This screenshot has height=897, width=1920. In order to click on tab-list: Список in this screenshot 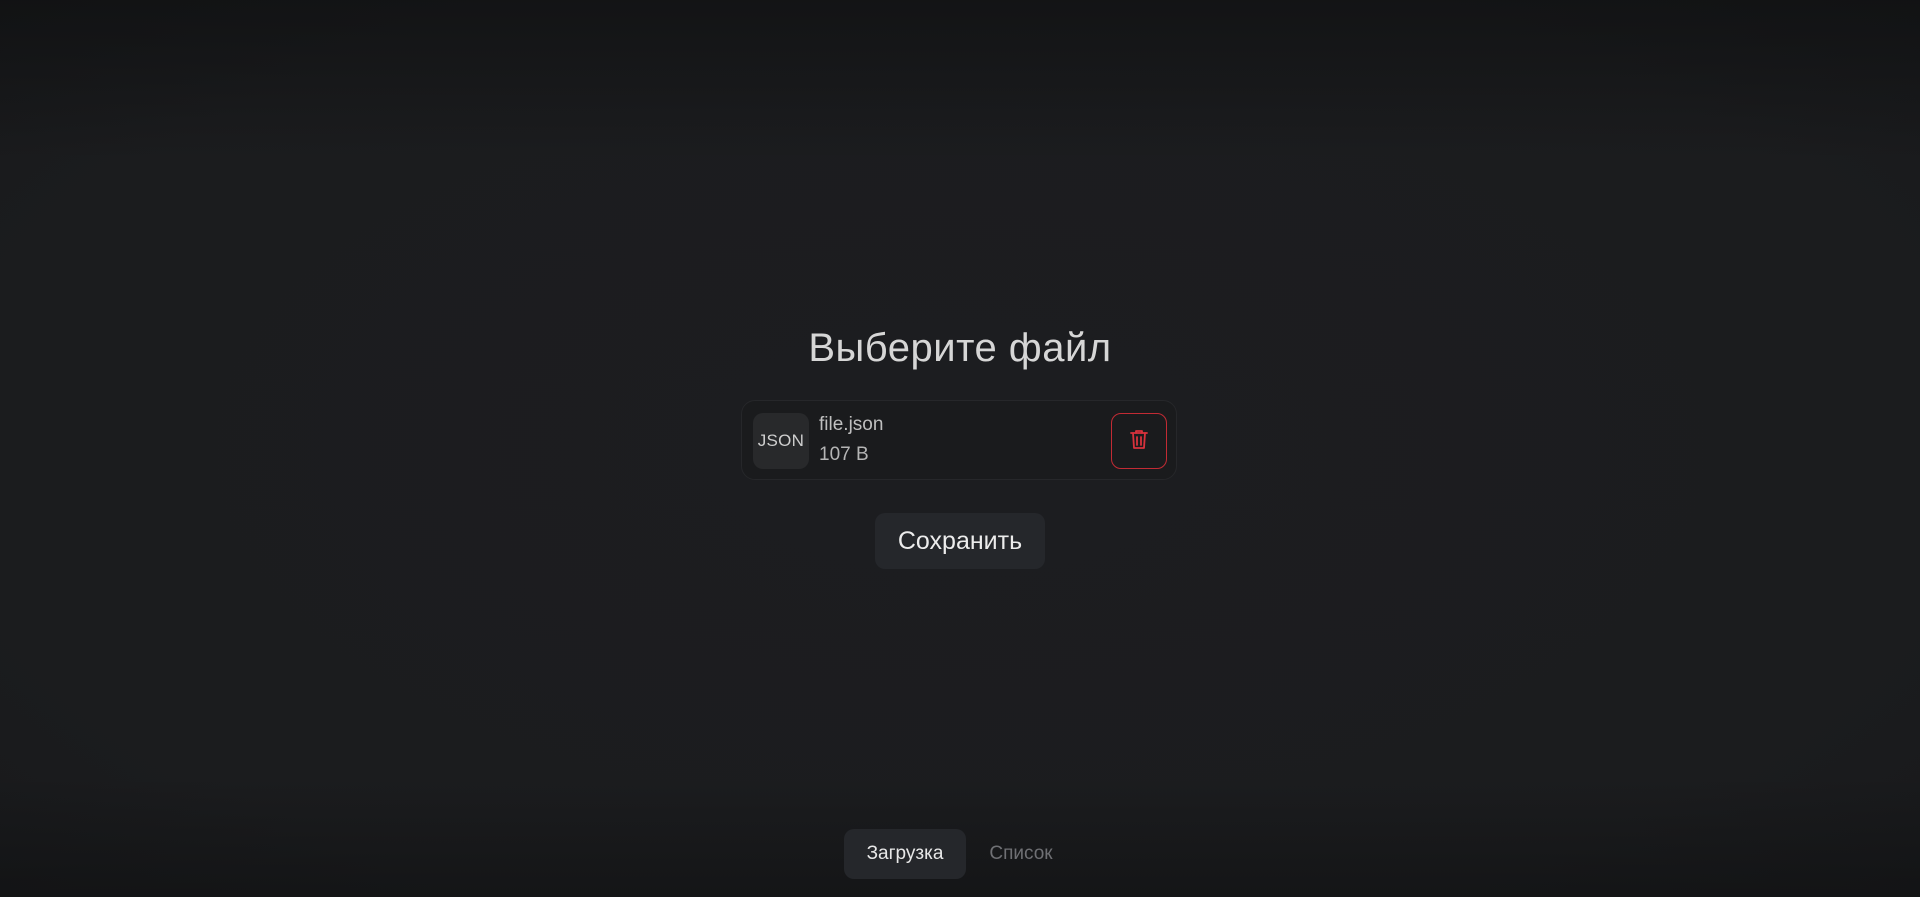, I will do `click(1021, 854)`.